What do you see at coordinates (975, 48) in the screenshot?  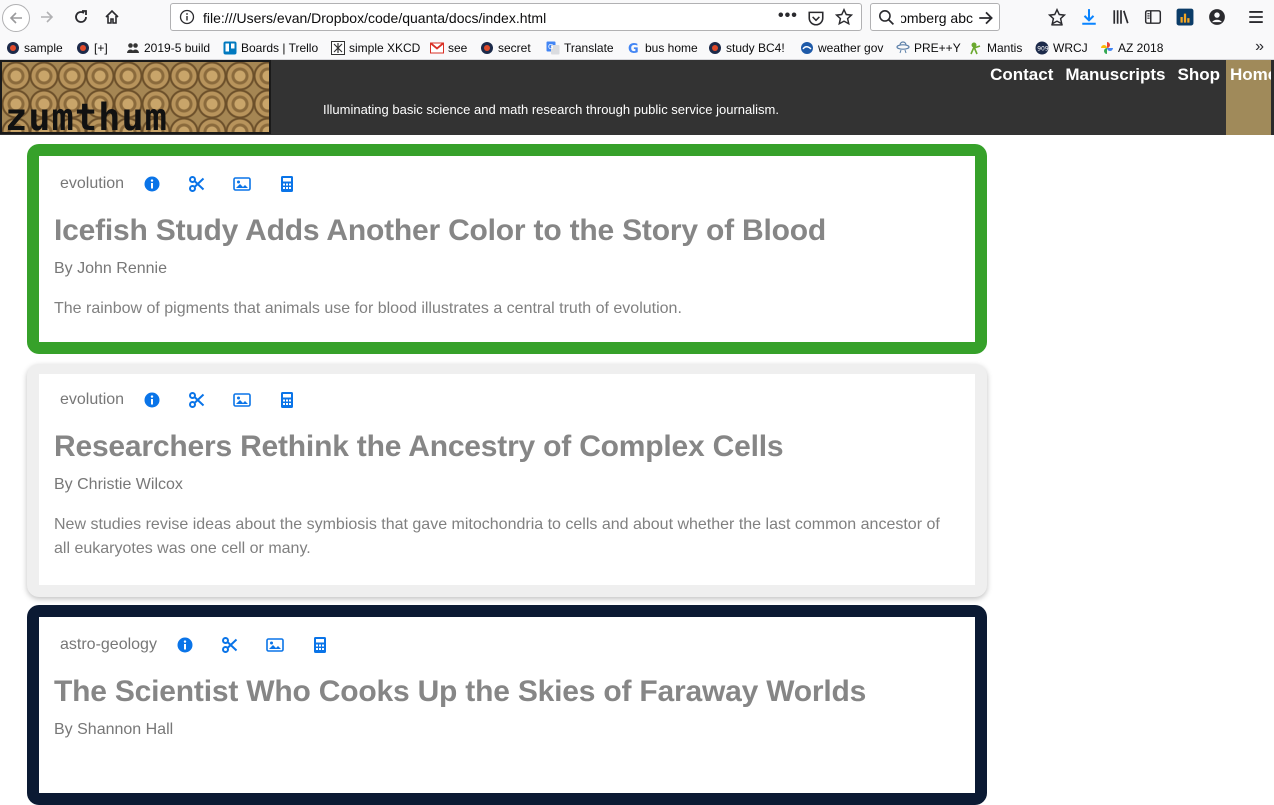 I see `mantis-icon` at bounding box center [975, 48].